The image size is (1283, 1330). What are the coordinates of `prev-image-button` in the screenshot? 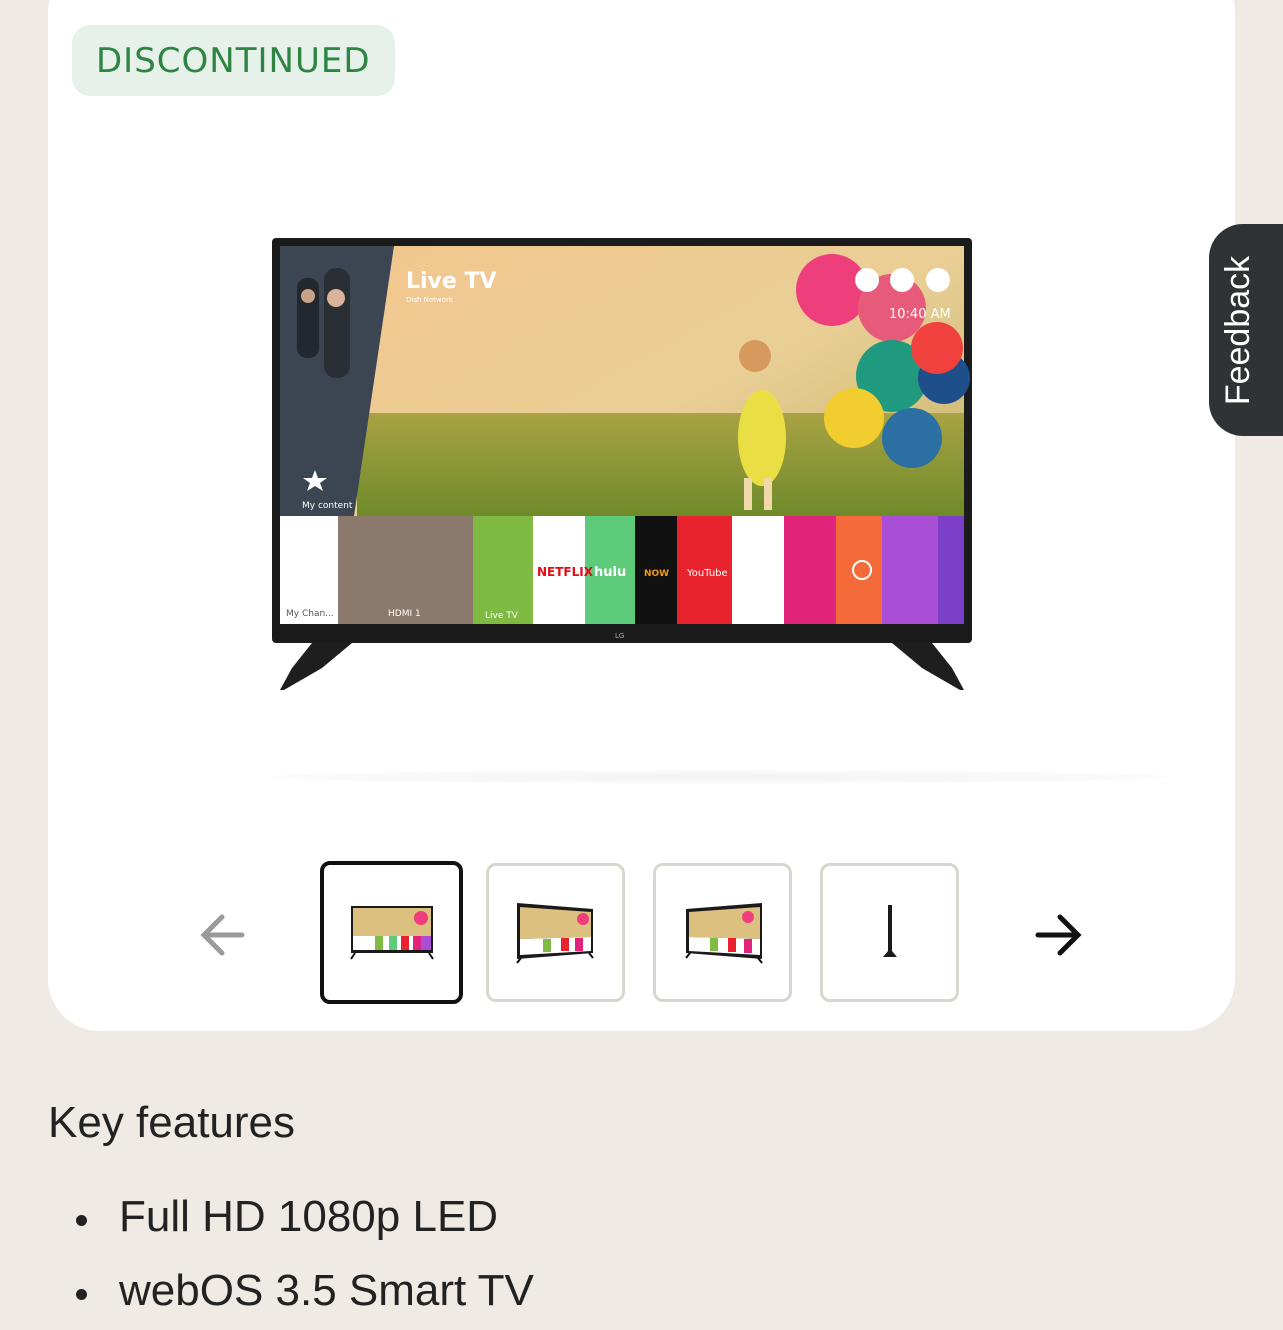 It's located at (224, 935).